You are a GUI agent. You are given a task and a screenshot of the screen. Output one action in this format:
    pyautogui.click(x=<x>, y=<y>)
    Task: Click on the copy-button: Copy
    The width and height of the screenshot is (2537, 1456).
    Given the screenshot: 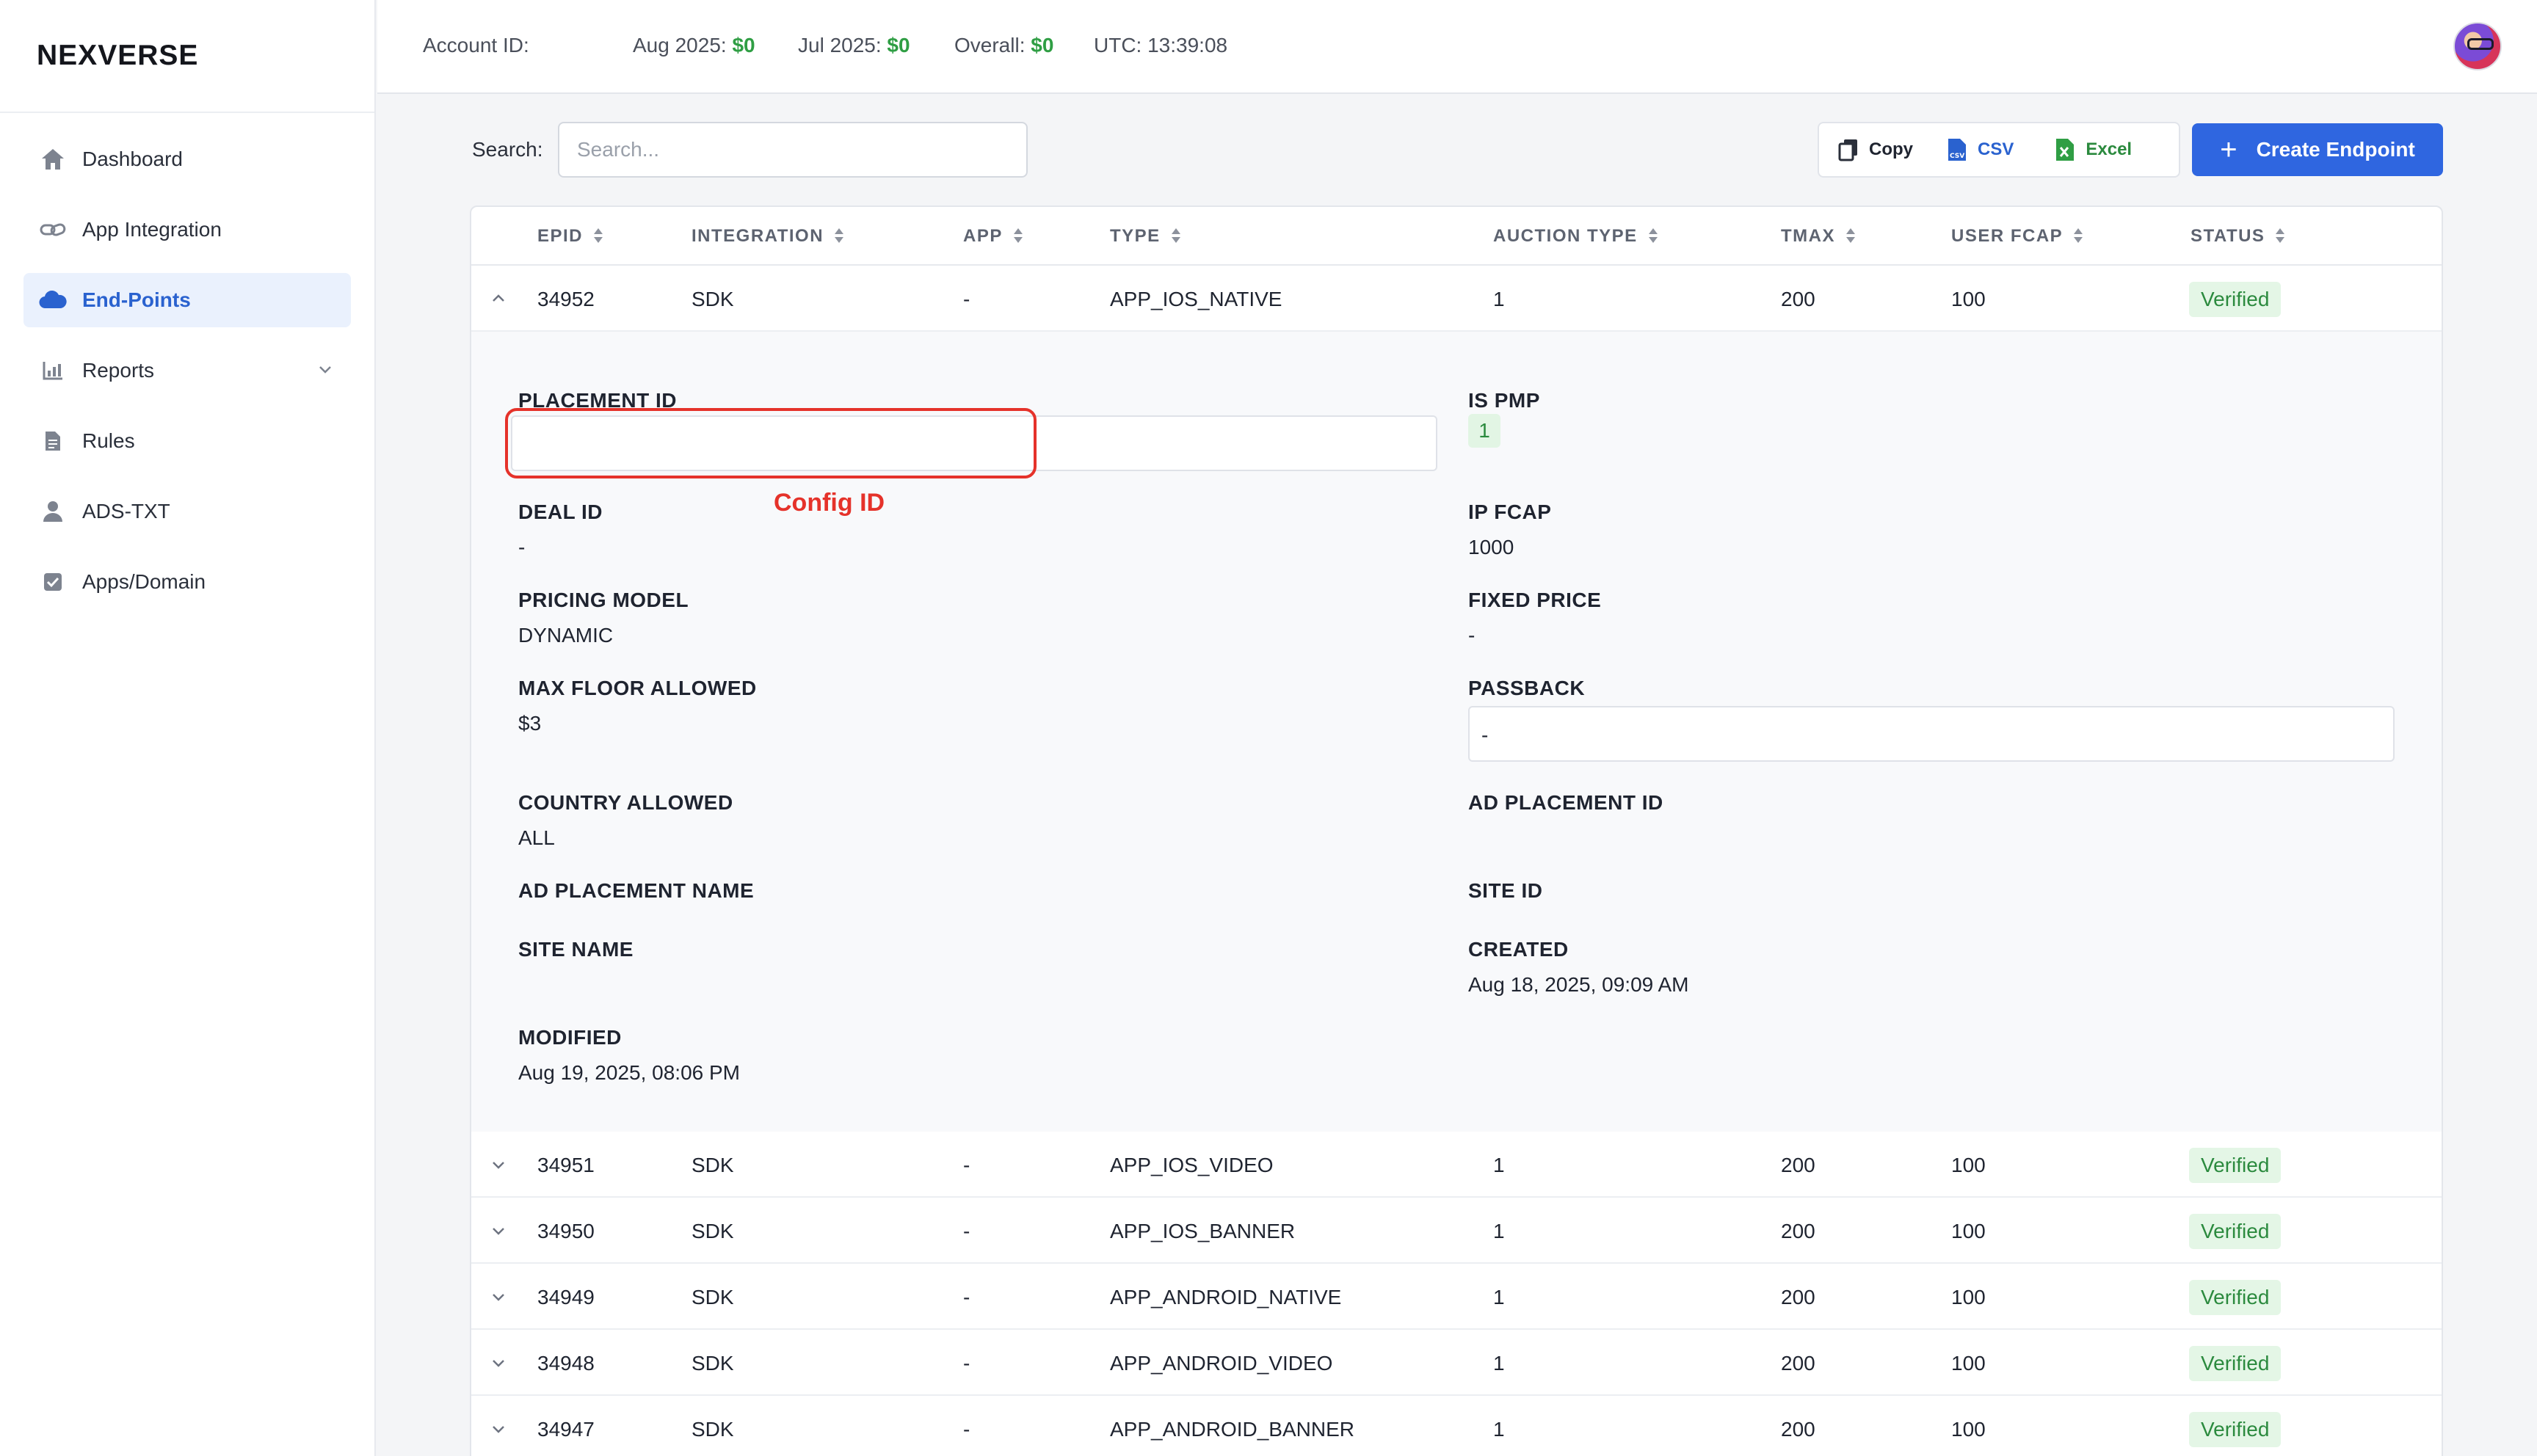 What is the action you would take?
    pyautogui.click(x=1876, y=149)
    